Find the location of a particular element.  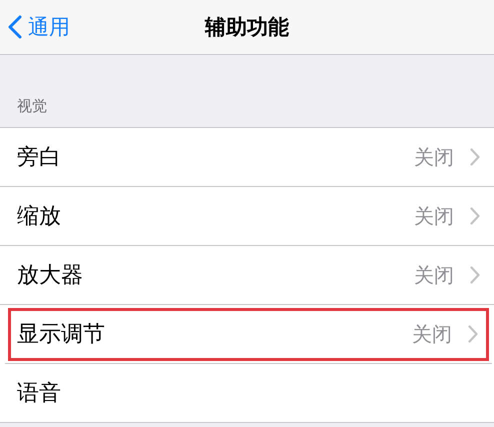

settings-row: 语音 is located at coordinates (247, 393).